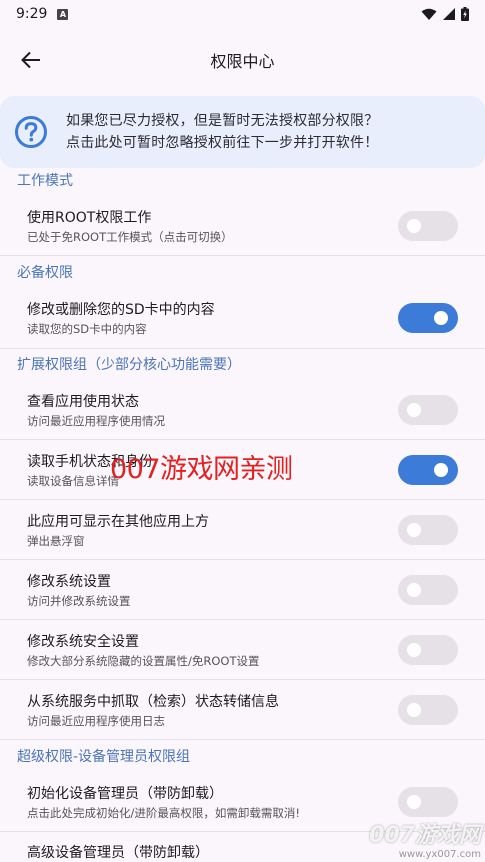 This screenshot has height=862, width=485. I want to click on row-subtitle: 修改大部分系统隐藏的设置属性/免ROOT设置, so click(143, 660).